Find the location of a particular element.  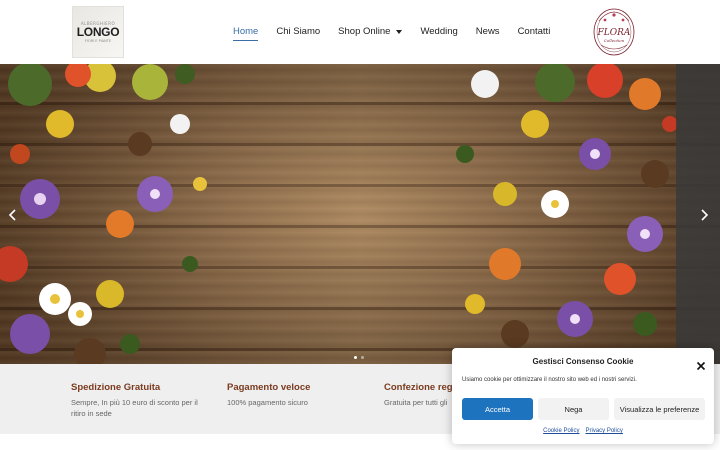

nav-item-chi-siamo: Chi Siamo is located at coordinates (298, 31).